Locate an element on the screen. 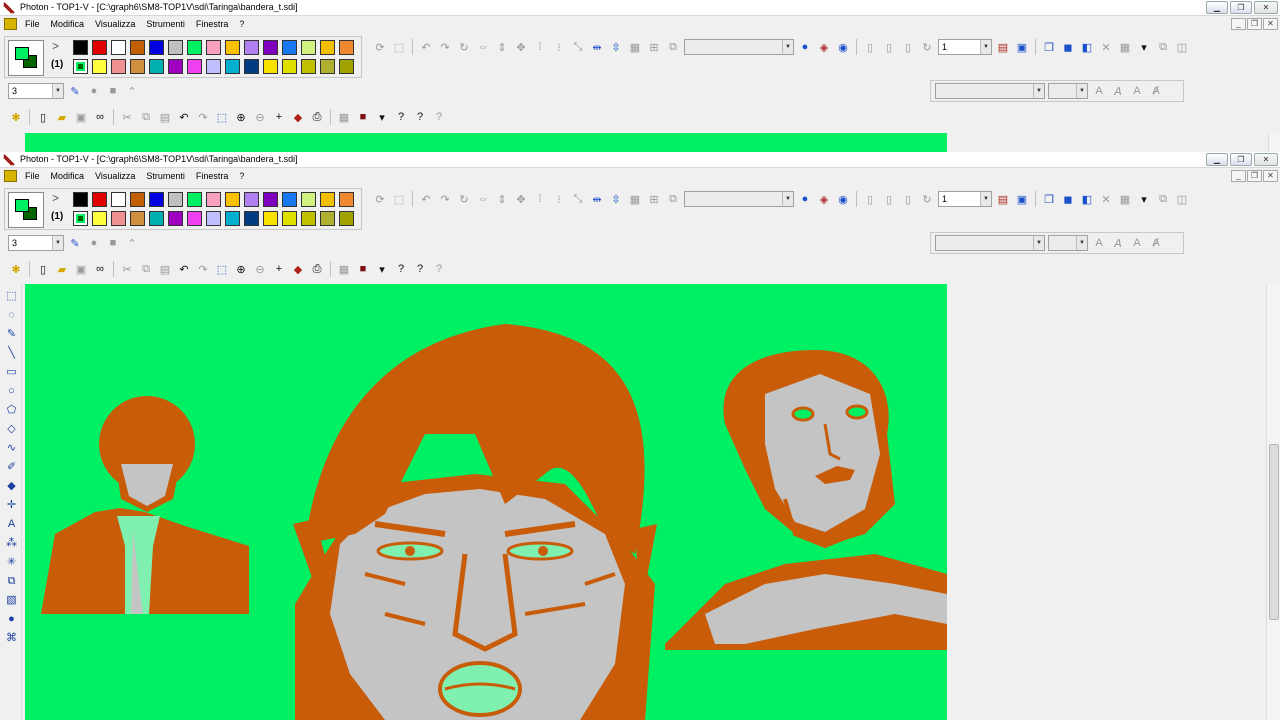 Image resolution: width=1280 pixels, height=720 pixels. tile-icon: ▦ is located at coordinates (635, 47).